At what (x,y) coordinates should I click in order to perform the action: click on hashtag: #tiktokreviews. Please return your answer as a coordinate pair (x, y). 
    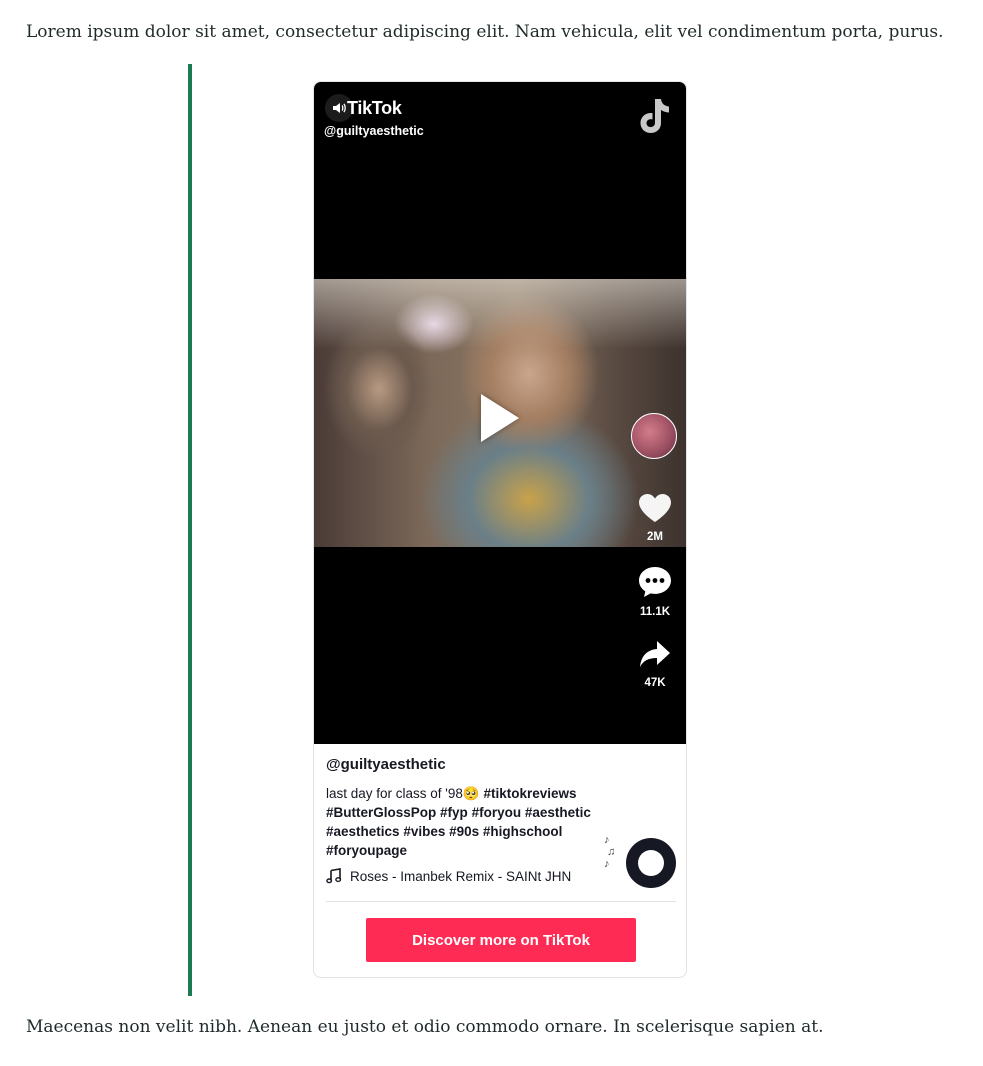
    Looking at the image, I should click on (529, 793).